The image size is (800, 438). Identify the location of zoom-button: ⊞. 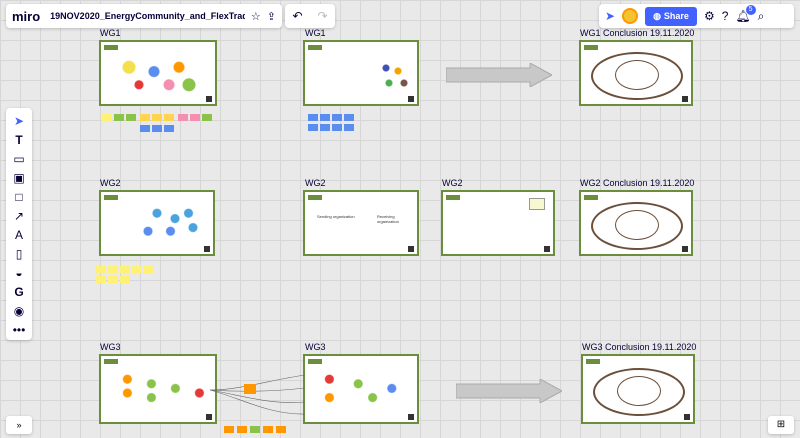
(781, 425).